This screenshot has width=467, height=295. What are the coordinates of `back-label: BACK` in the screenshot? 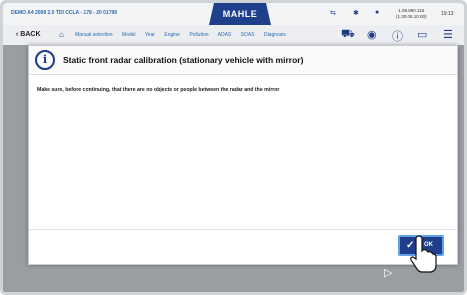 It's located at (30, 34).